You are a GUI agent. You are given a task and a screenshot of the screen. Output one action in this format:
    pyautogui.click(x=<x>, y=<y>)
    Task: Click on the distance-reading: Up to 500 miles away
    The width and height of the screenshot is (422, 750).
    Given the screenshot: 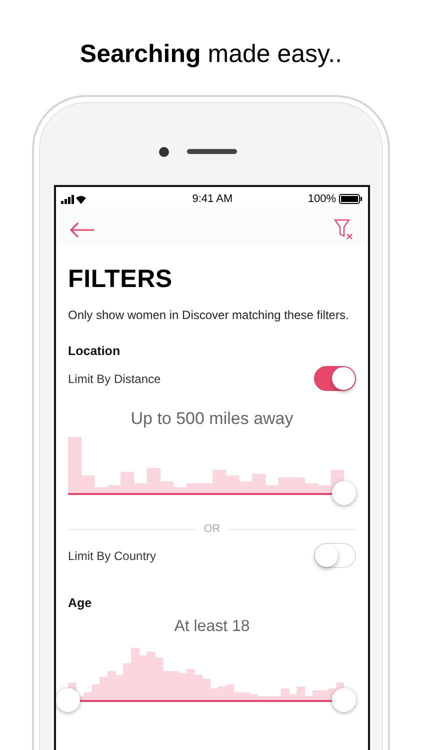 What is the action you would take?
    pyautogui.click(x=212, y=419)
    